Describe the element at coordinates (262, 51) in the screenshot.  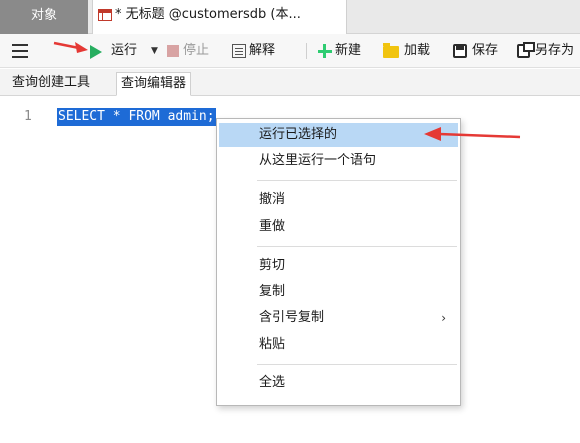
I see `explain-button: 解释` at that location.